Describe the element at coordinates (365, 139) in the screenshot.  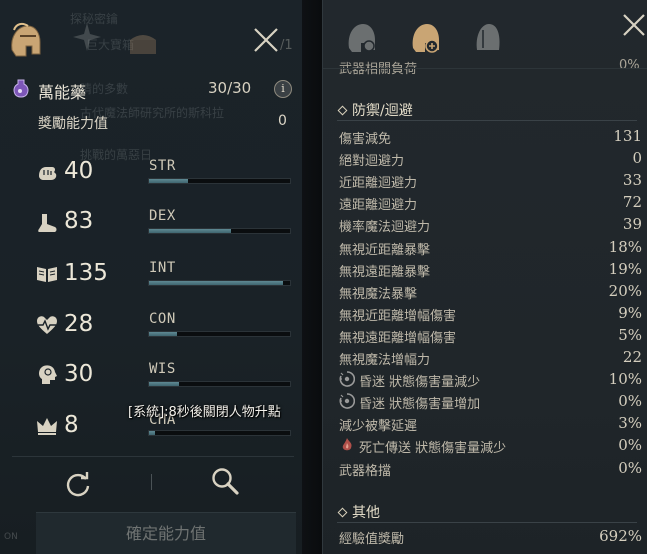
I see `stat-row-label: 傷害減免` at that location.